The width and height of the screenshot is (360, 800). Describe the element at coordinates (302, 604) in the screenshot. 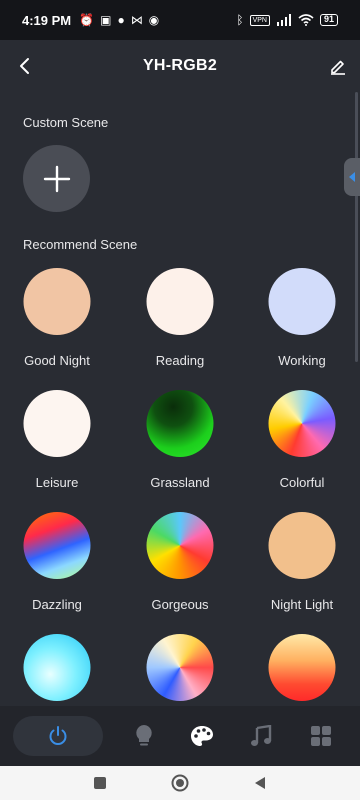

I see `scene-label: Night Light` at that location.